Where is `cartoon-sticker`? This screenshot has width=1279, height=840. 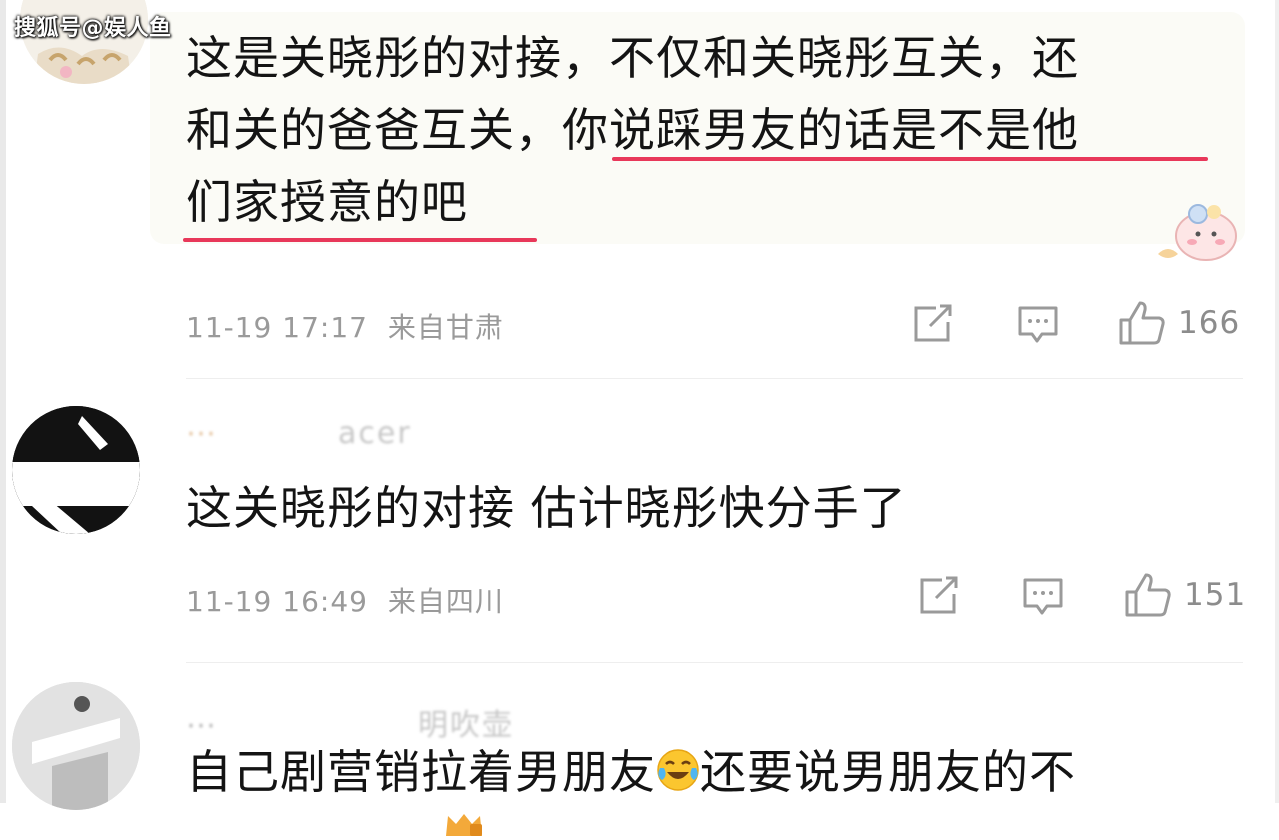 cartoon-sticker is located at coordinates (1197, 232).